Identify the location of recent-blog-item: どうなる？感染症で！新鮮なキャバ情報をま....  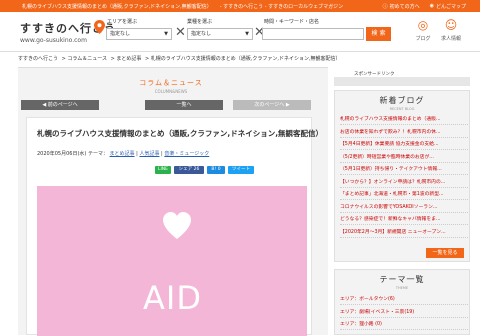
(404, 220).